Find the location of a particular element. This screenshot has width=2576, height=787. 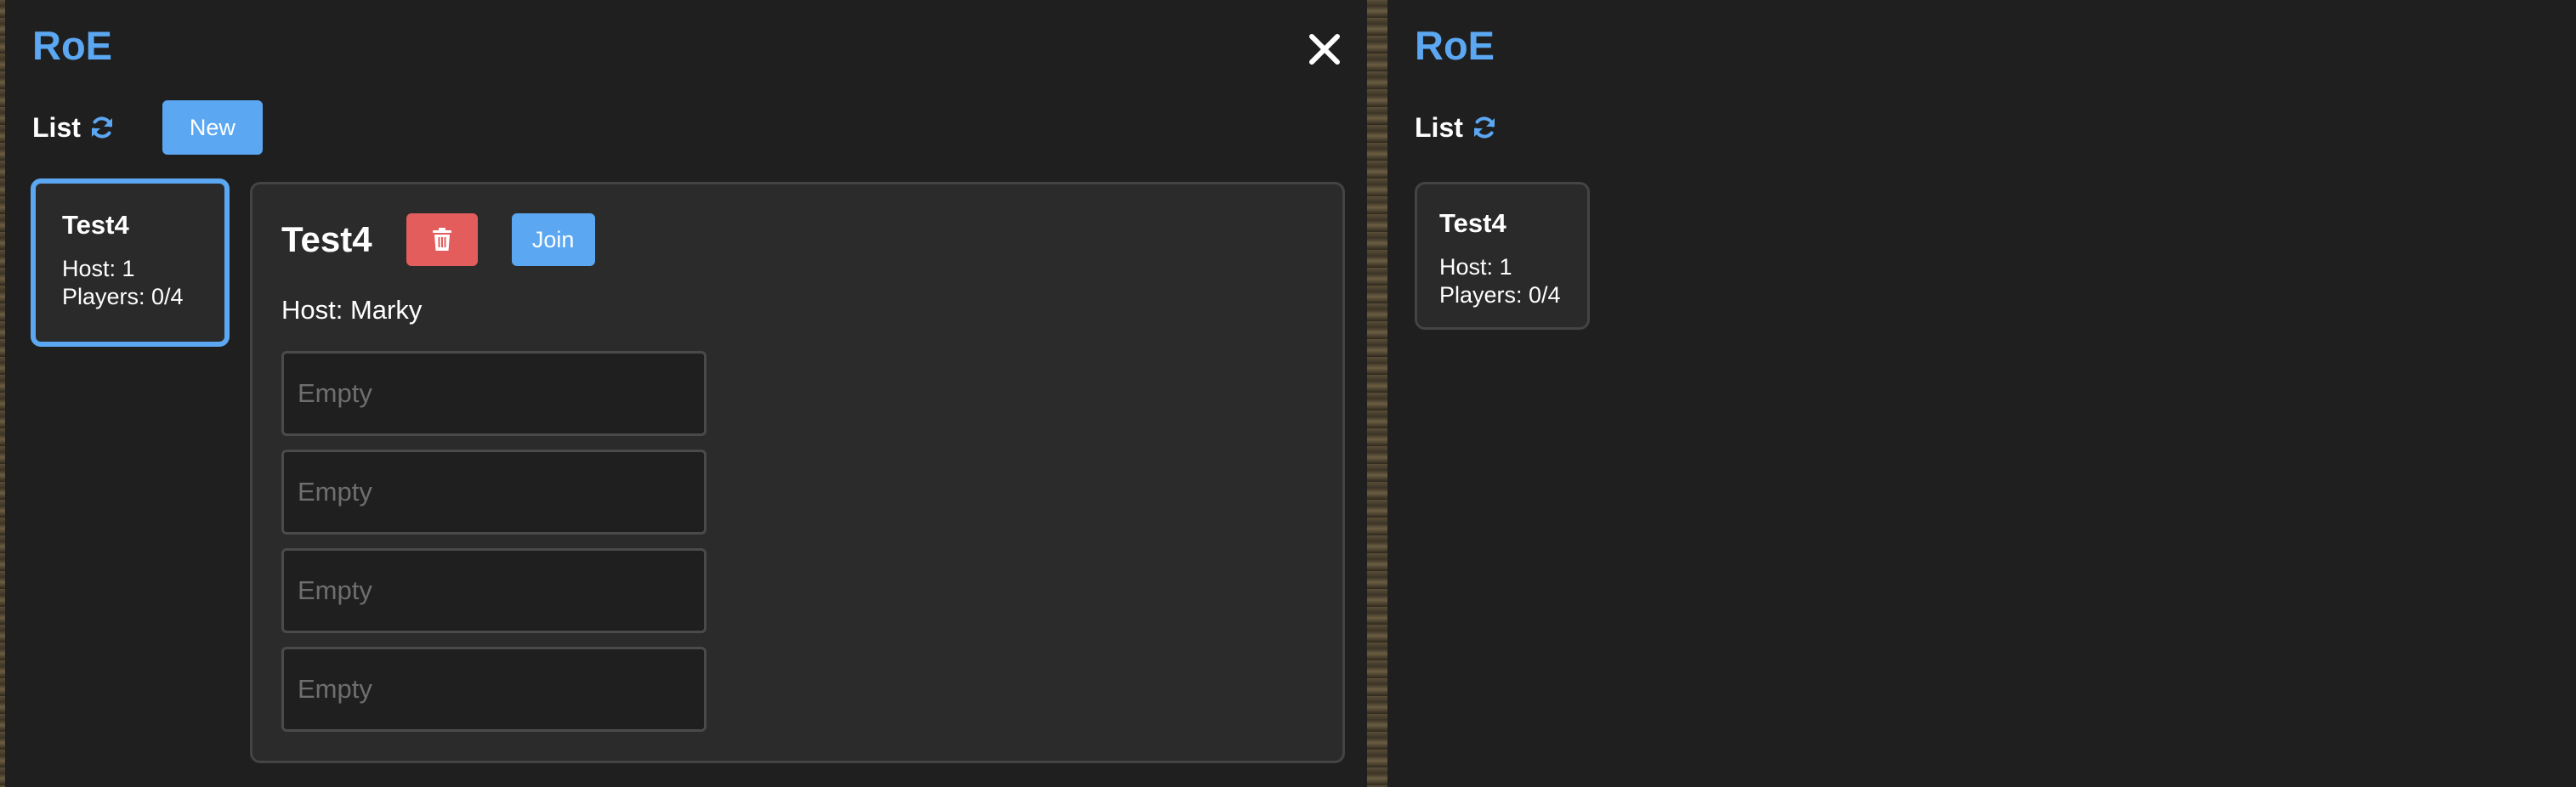

delete-room-button is located at coordinates (442, 239).